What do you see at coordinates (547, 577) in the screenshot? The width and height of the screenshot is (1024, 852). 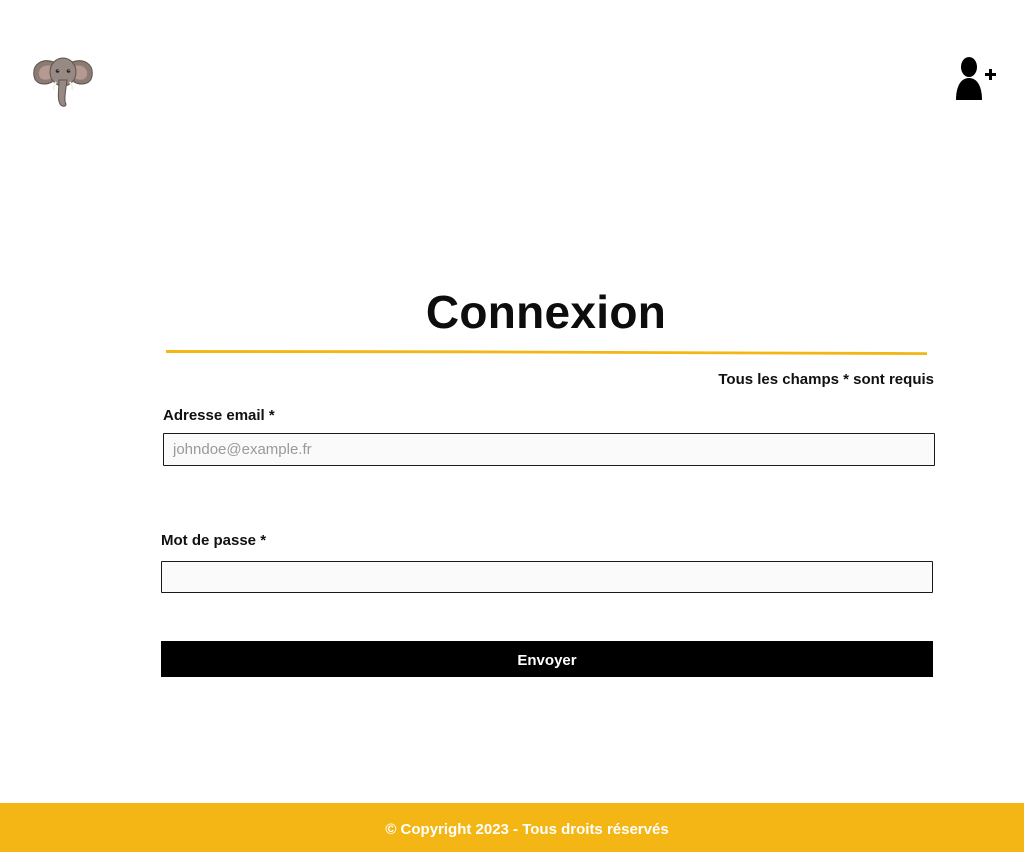 I see `password-input` at bounding box center [547, 577].